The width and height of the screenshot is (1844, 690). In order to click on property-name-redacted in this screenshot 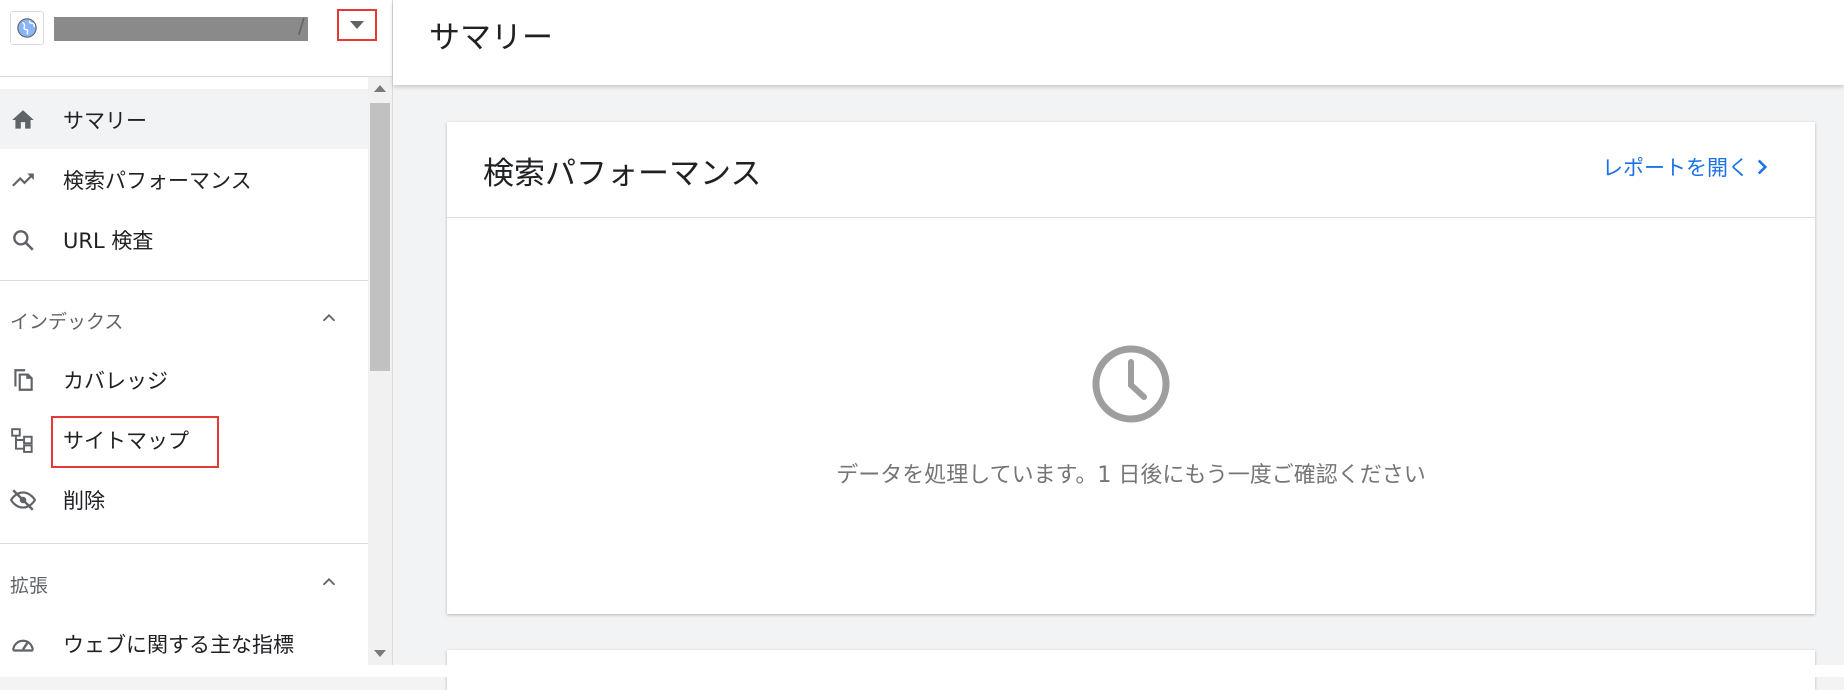, I will do `click(181, 29)`.